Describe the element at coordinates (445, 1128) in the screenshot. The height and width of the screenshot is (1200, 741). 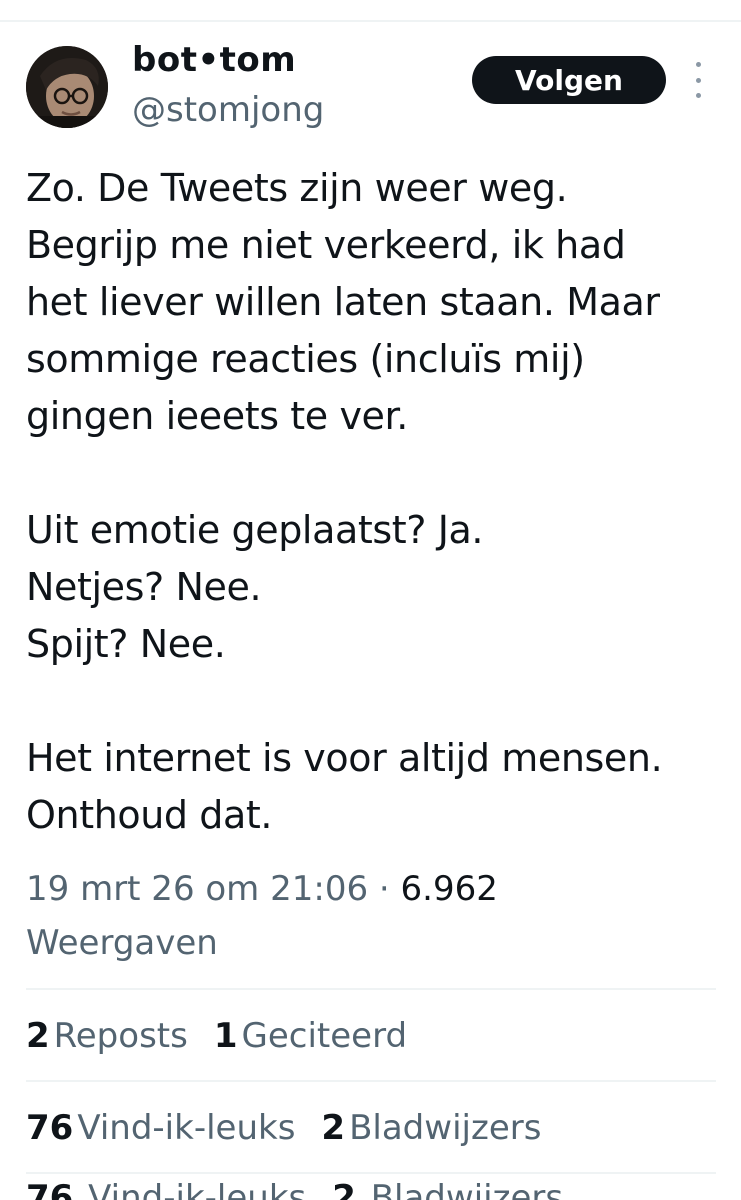
I see `bookmarks-label: Bladwijzers` at that location.